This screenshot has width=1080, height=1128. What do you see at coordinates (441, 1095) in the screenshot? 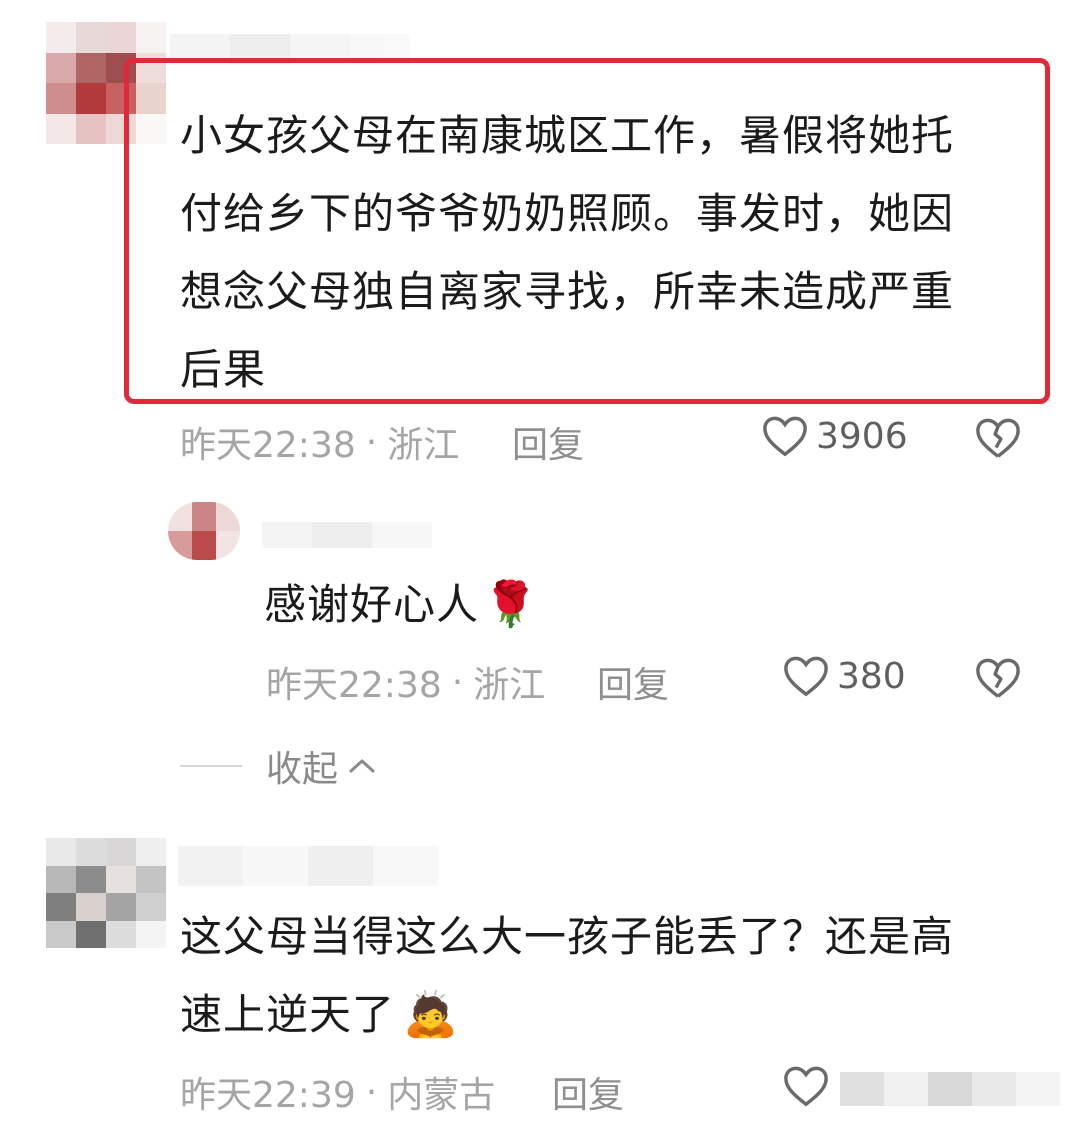
I see `comment-location: 内蒙古` at bounding box center [441, 1095].